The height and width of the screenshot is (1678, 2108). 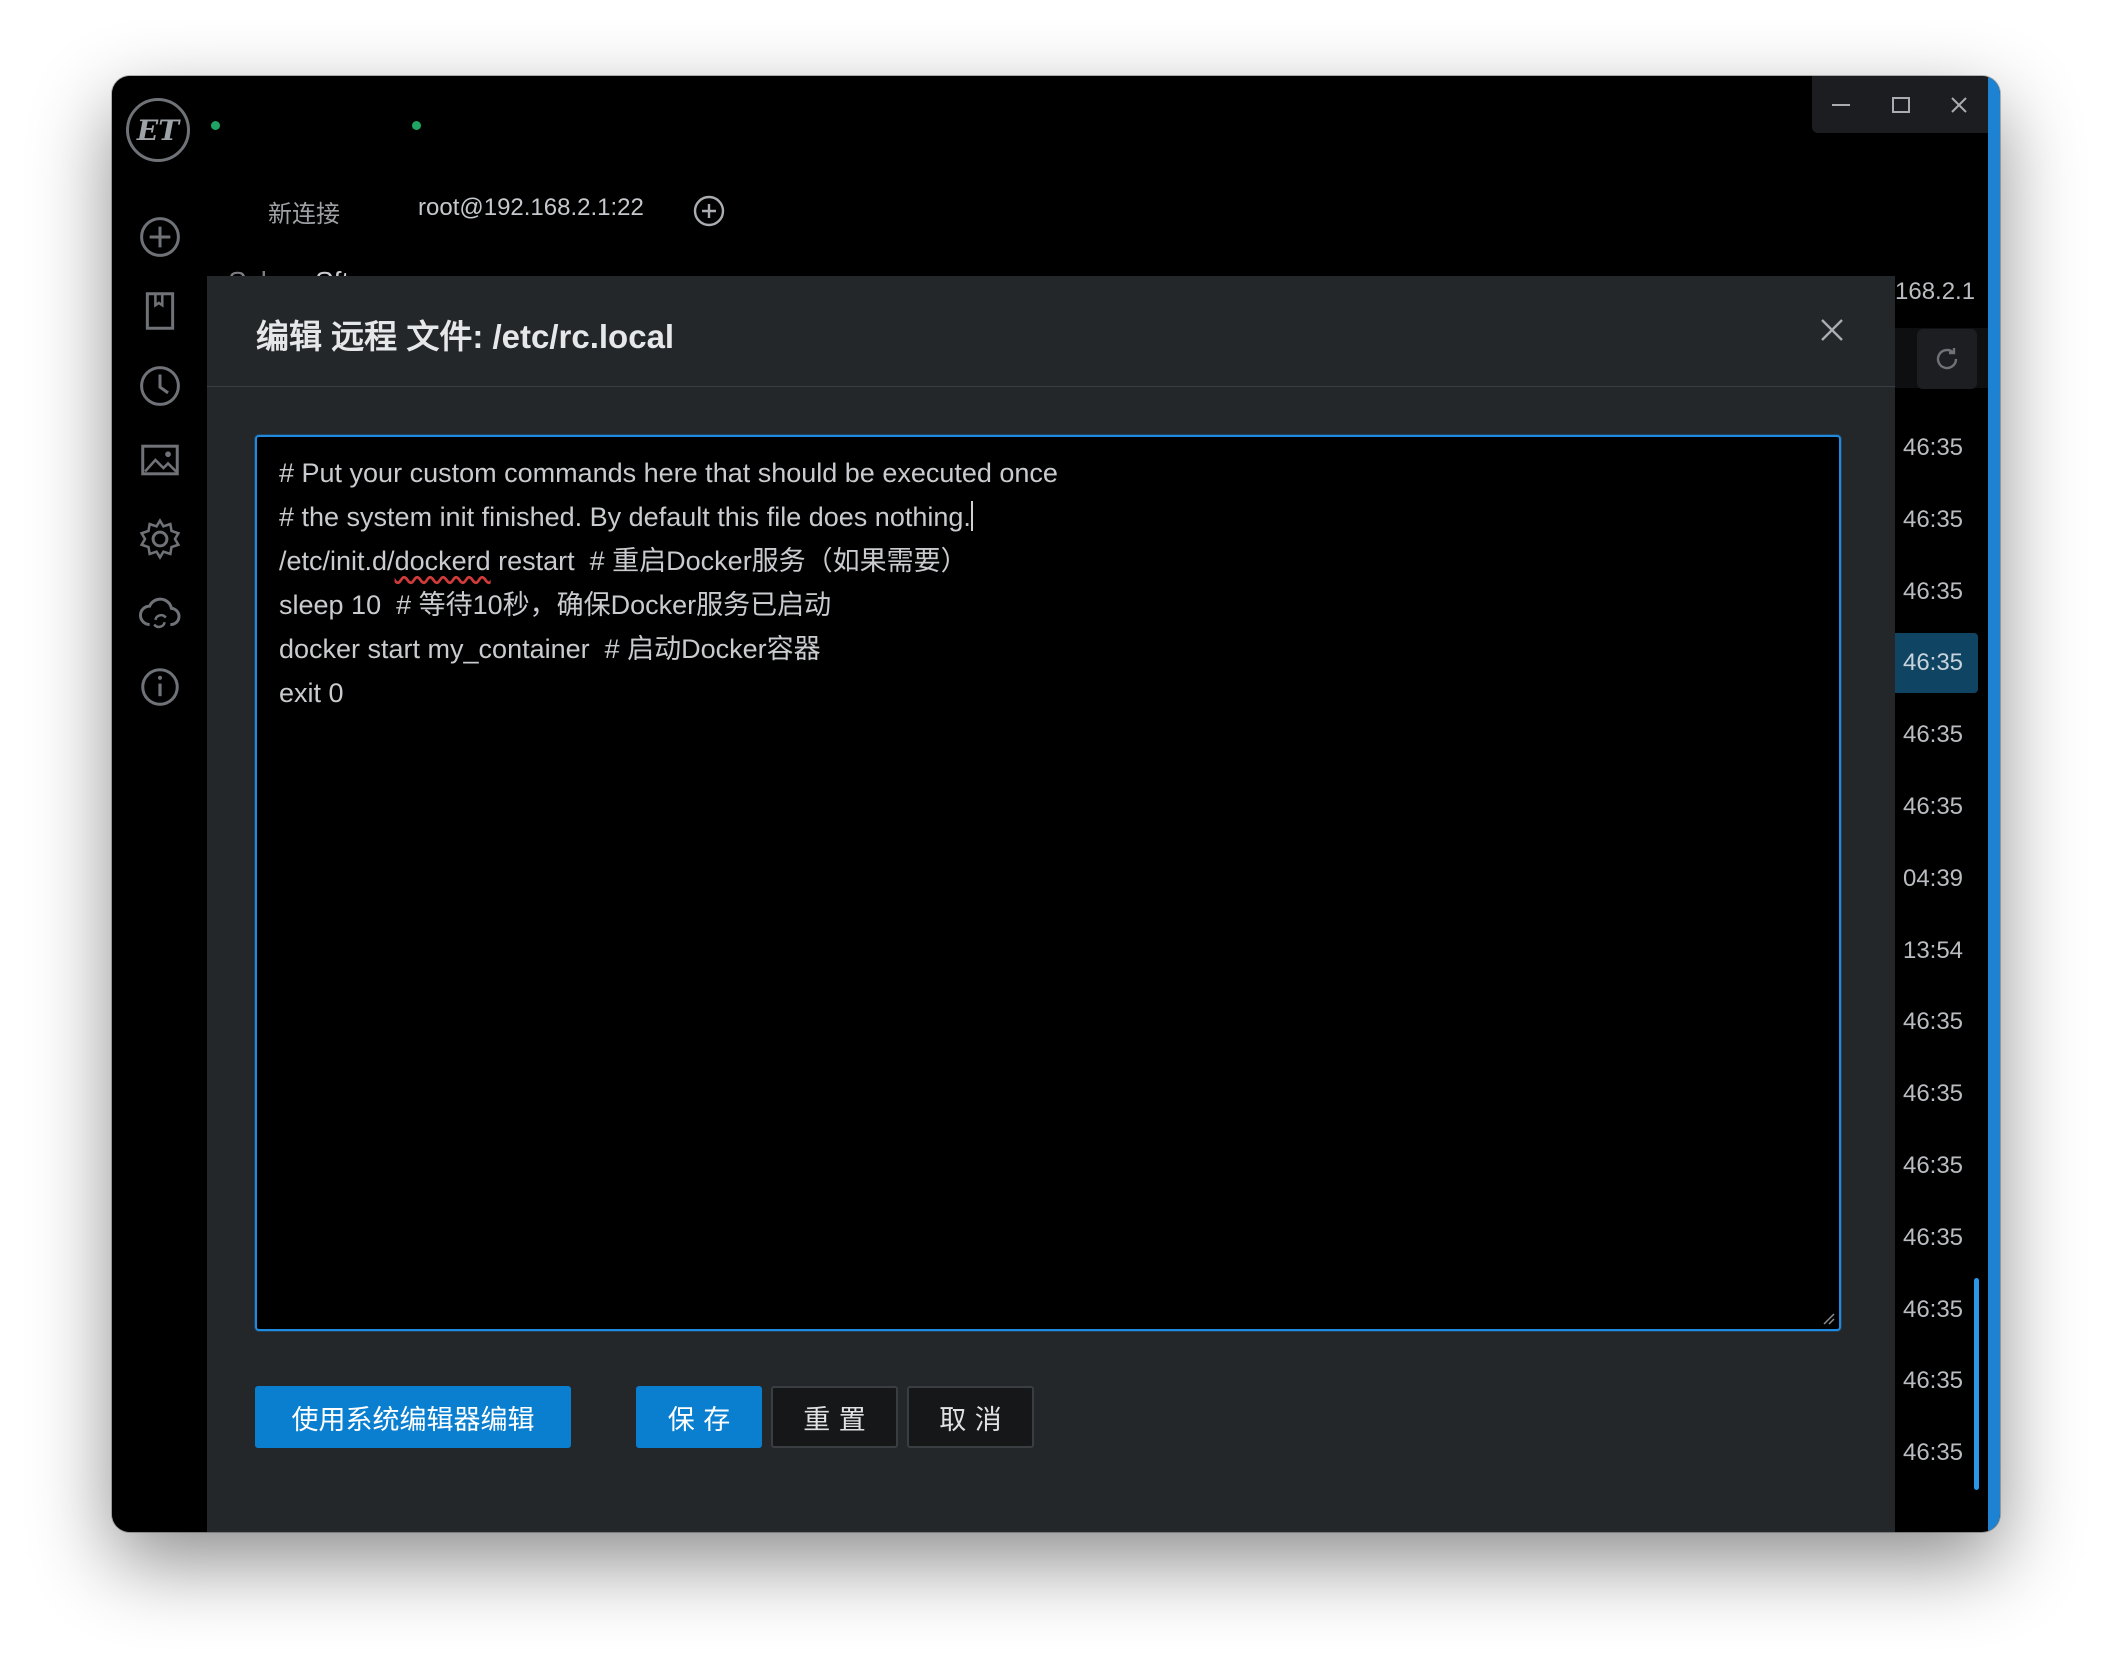 I want to click on code-line: exit 0, so click(x=311, y=693).